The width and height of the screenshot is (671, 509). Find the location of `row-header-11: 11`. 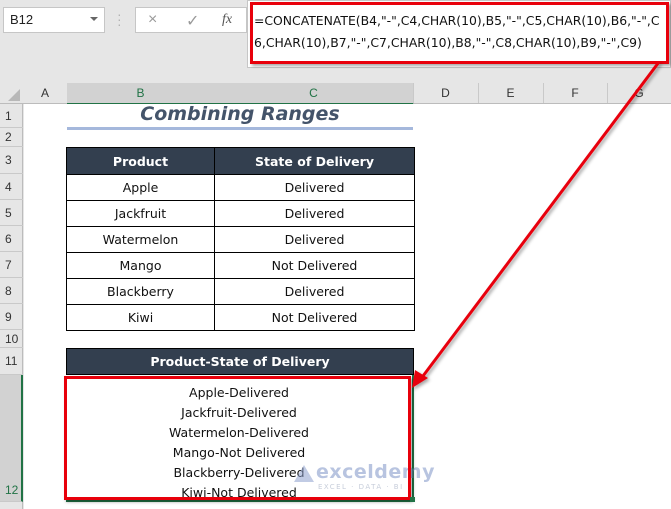

row-header-11: 11 is located at coordinates (11, 361).